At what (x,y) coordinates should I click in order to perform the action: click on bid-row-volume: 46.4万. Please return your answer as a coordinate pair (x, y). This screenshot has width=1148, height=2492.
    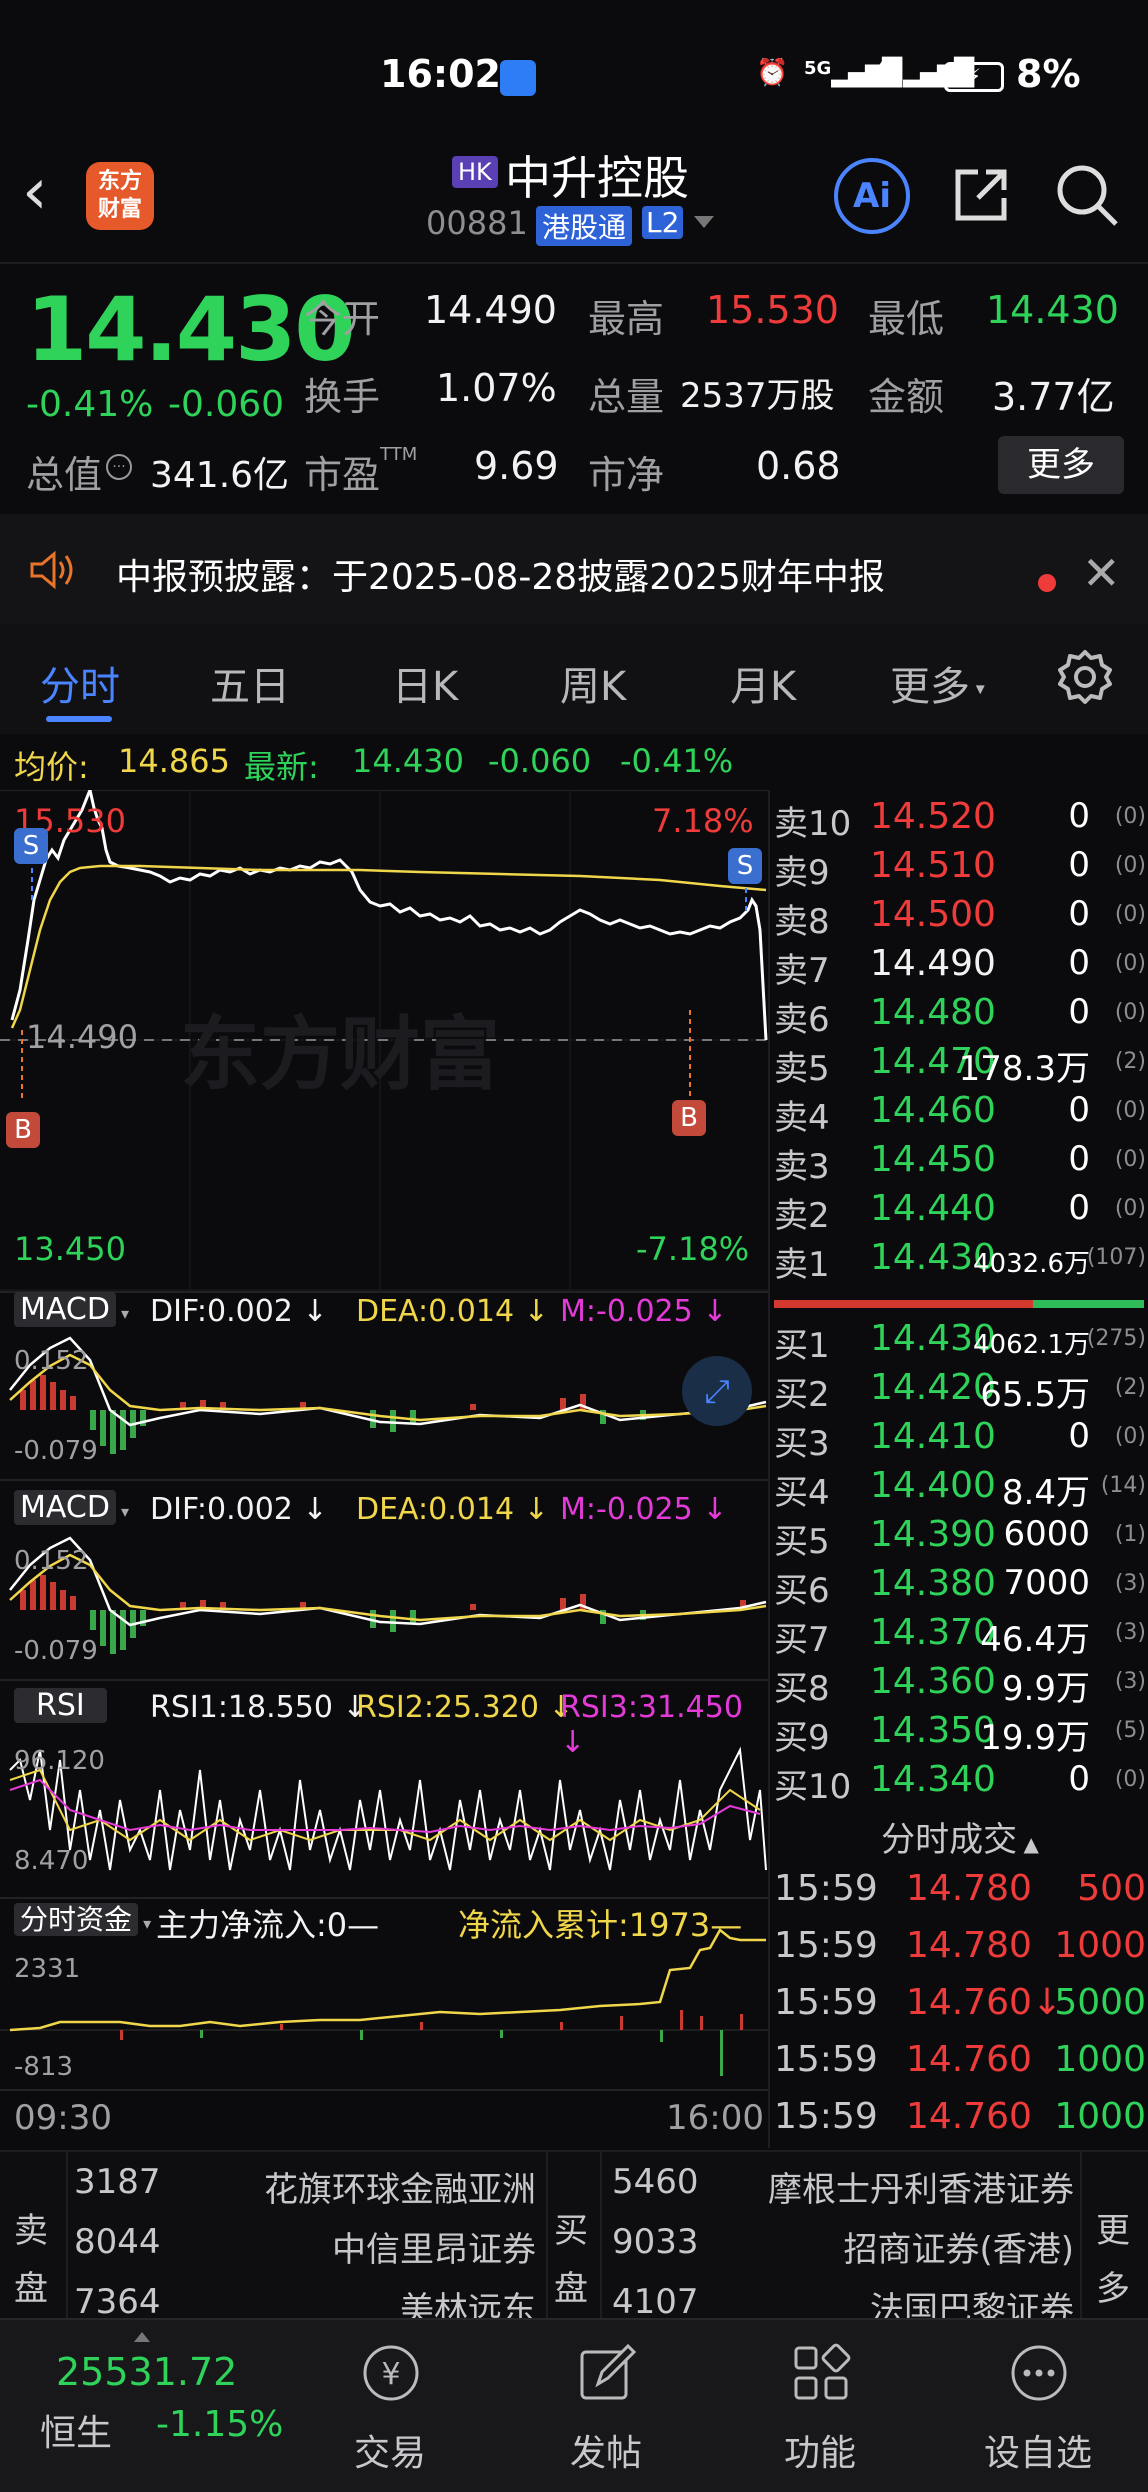
    Looking at the image, I should click on (1035, 1640).